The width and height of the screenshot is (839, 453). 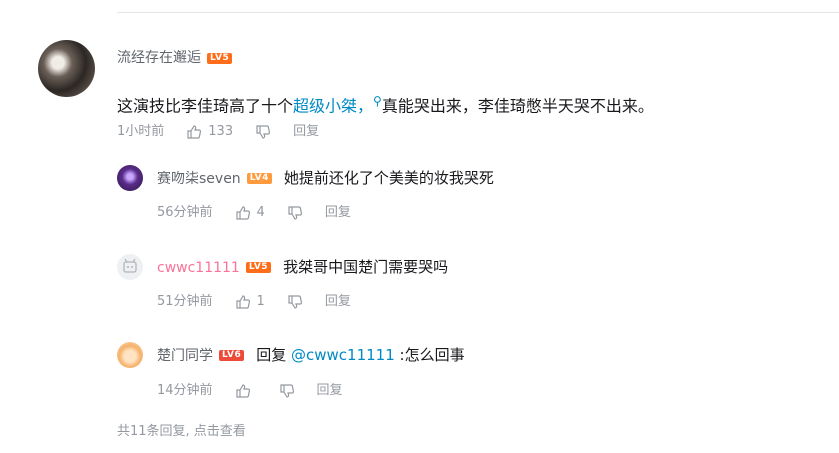 I want to click on level-badge: LV6, so click(x=232, y=355).